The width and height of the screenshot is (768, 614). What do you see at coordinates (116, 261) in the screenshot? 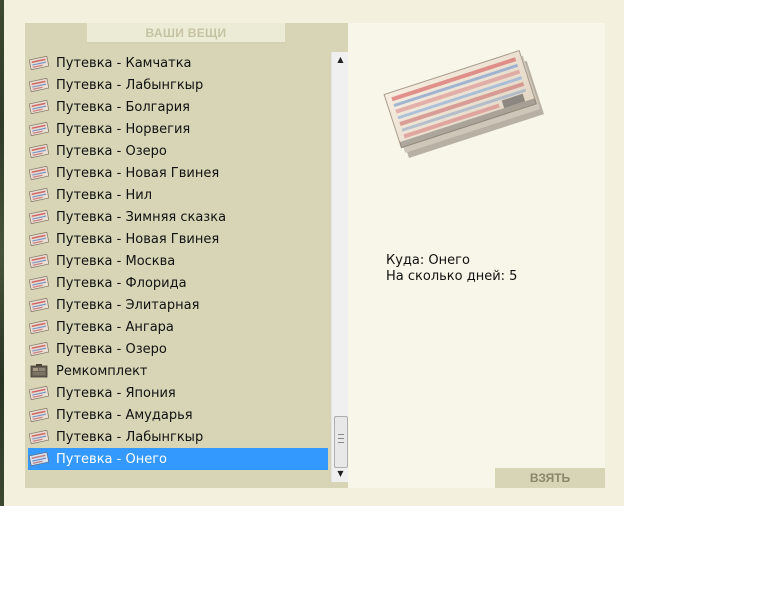
I see `list-item-label: Путевка - Москва` at bounding box center [116, 261].